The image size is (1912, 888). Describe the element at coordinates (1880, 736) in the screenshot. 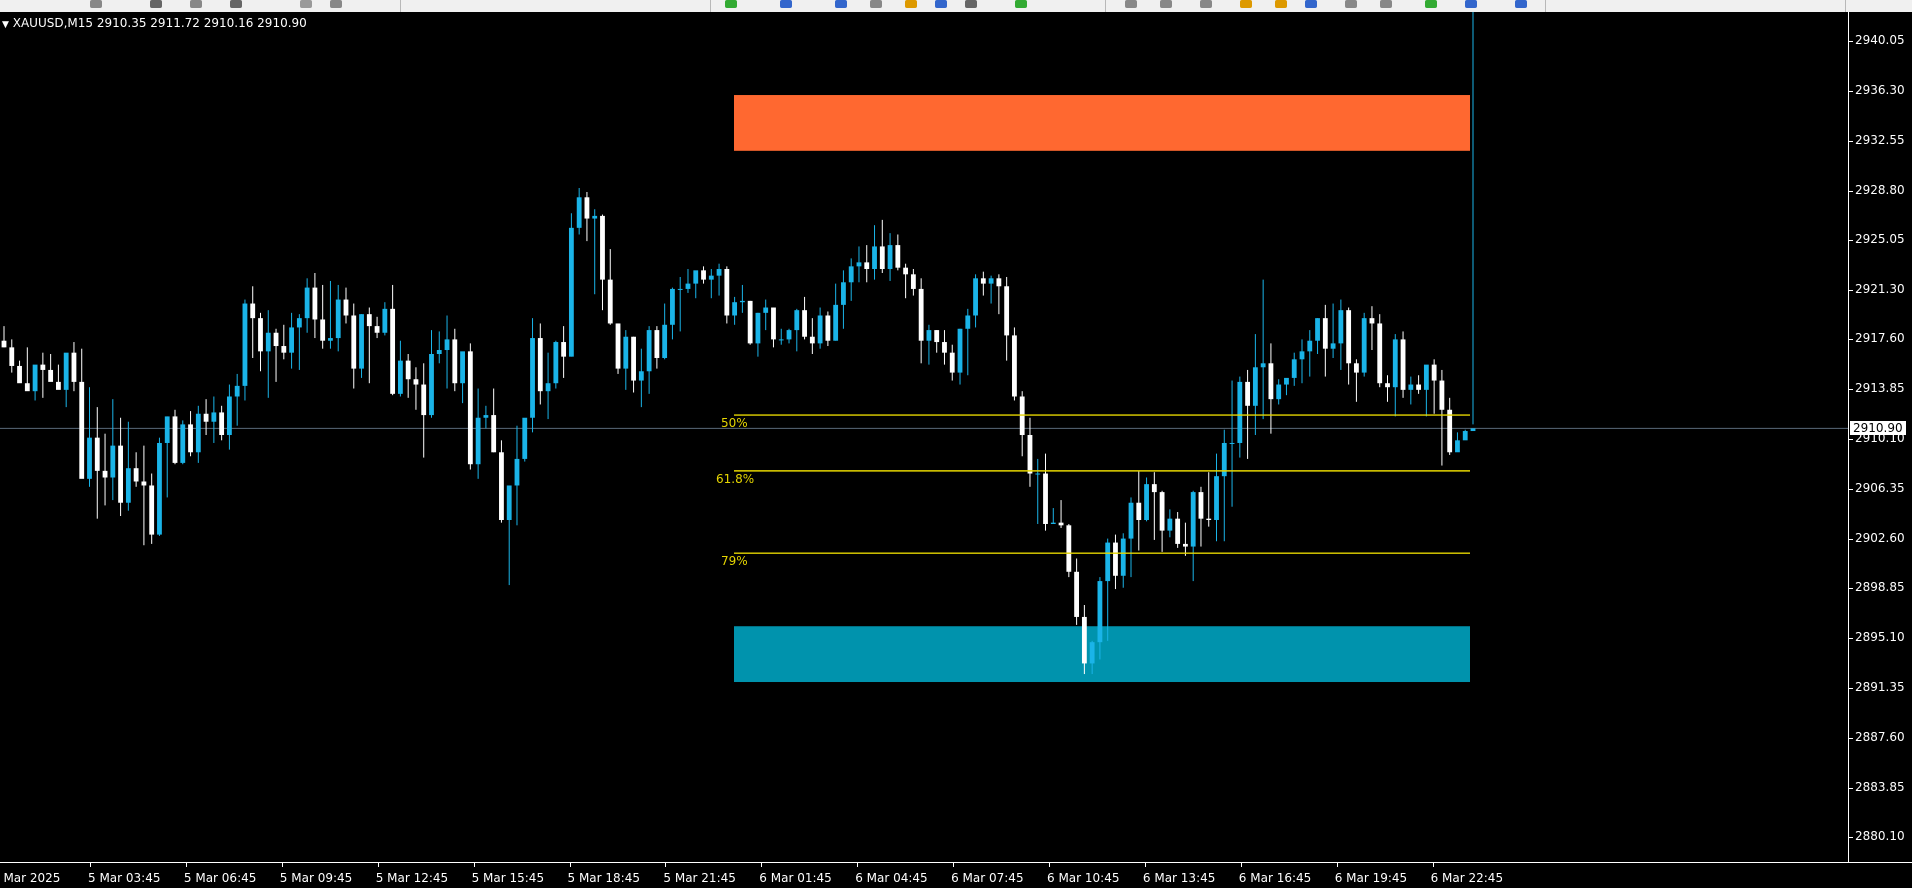

I see `price-label: 2887.60` at that location.